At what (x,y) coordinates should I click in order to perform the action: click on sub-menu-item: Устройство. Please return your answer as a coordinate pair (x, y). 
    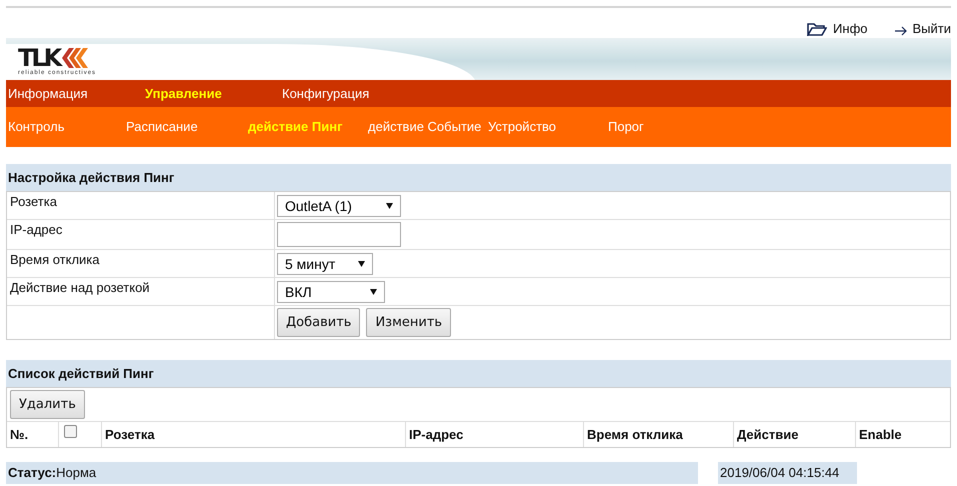
    Looking at the image, I should click on (546, 127).